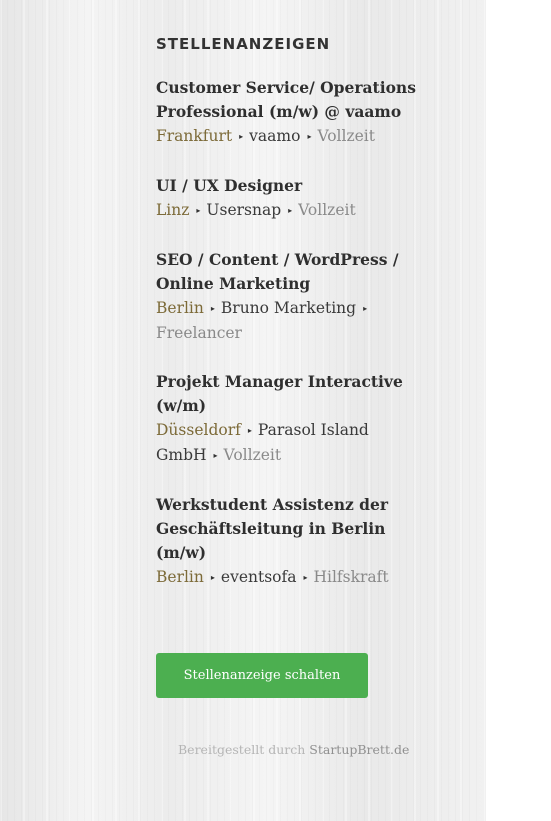  I want to click on job-company: Usersnap, so click(244, 210).